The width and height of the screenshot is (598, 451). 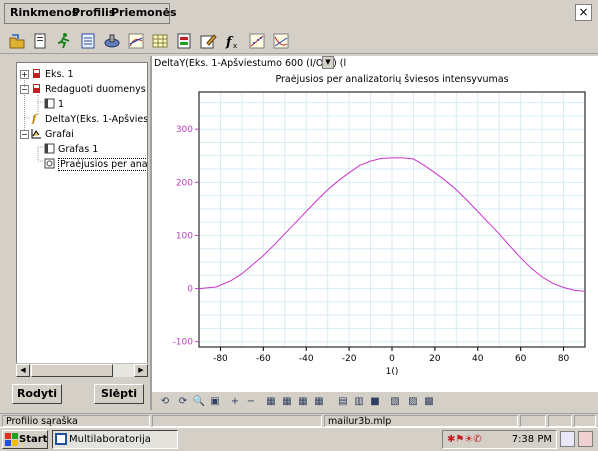 I want to click on document-icon, so click(x=40, y=40).